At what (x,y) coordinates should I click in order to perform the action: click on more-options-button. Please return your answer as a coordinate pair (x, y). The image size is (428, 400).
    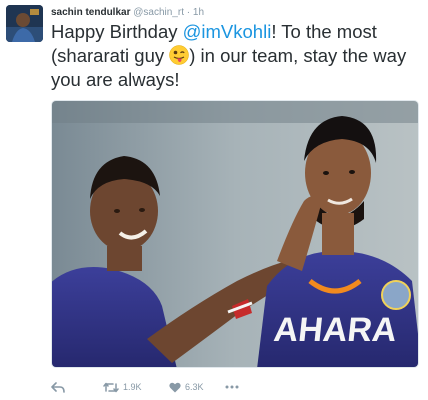
    Looking at the image, I should click on (232, 387).